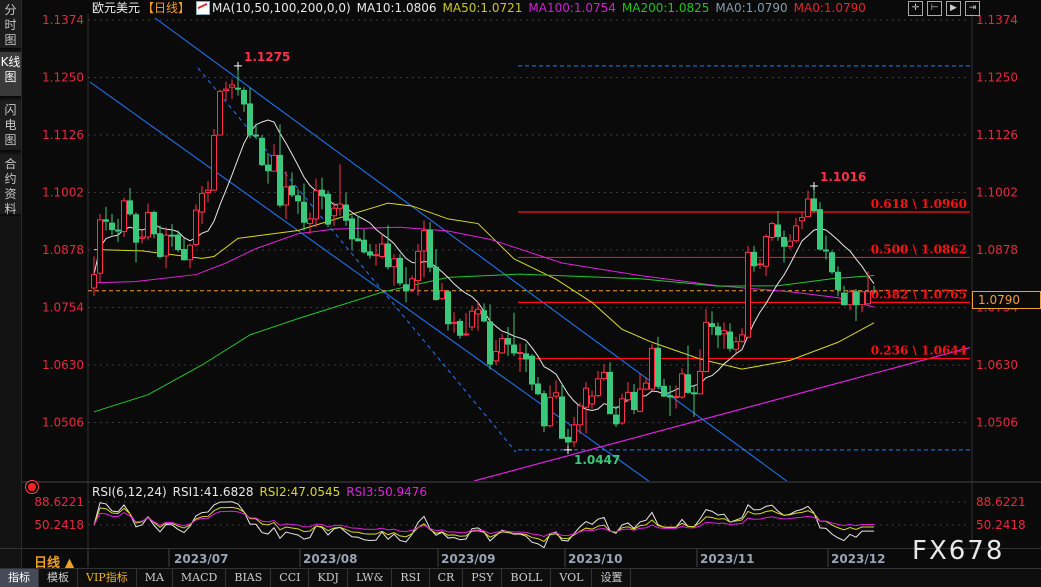 The height and width of the screenshot is (587, 1041). I want to click on play-icon: ▶, so click(953, 8).